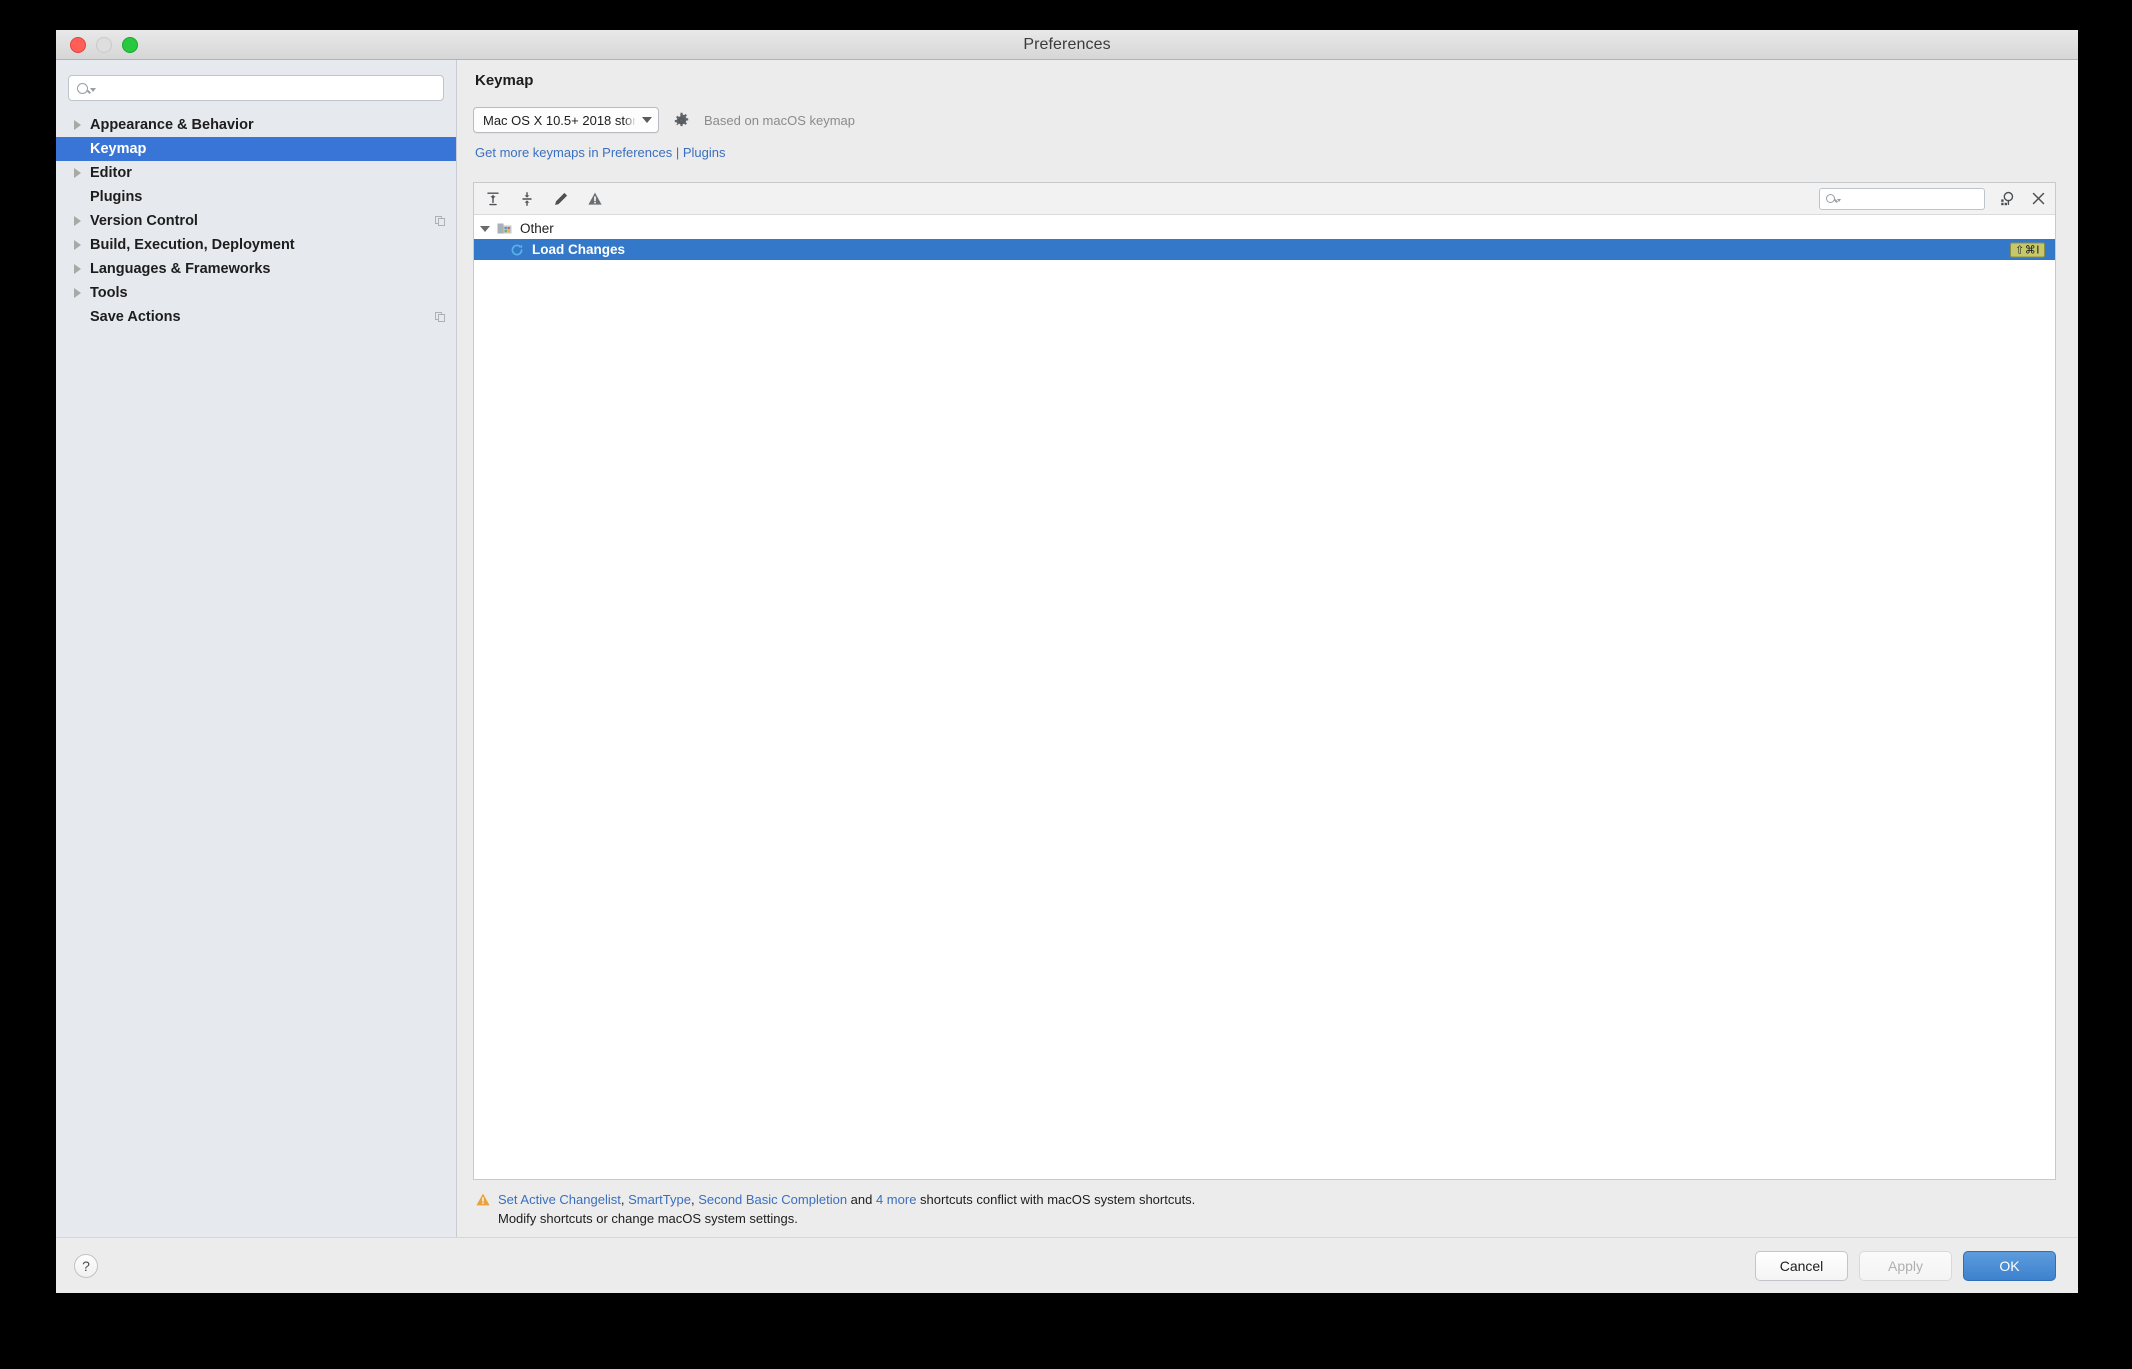 This screenshot has height=1369, width=2132. I want to click on window-titlebar: Preferences, so click(1067, 45).